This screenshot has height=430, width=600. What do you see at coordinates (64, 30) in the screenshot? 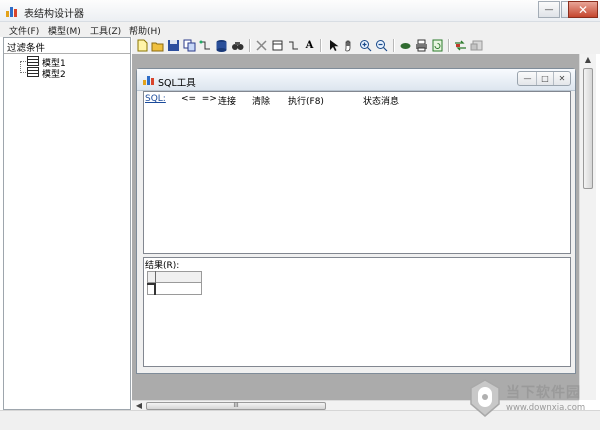
I see `menu-model: 模型(M)` at bounding box center [64, 30].